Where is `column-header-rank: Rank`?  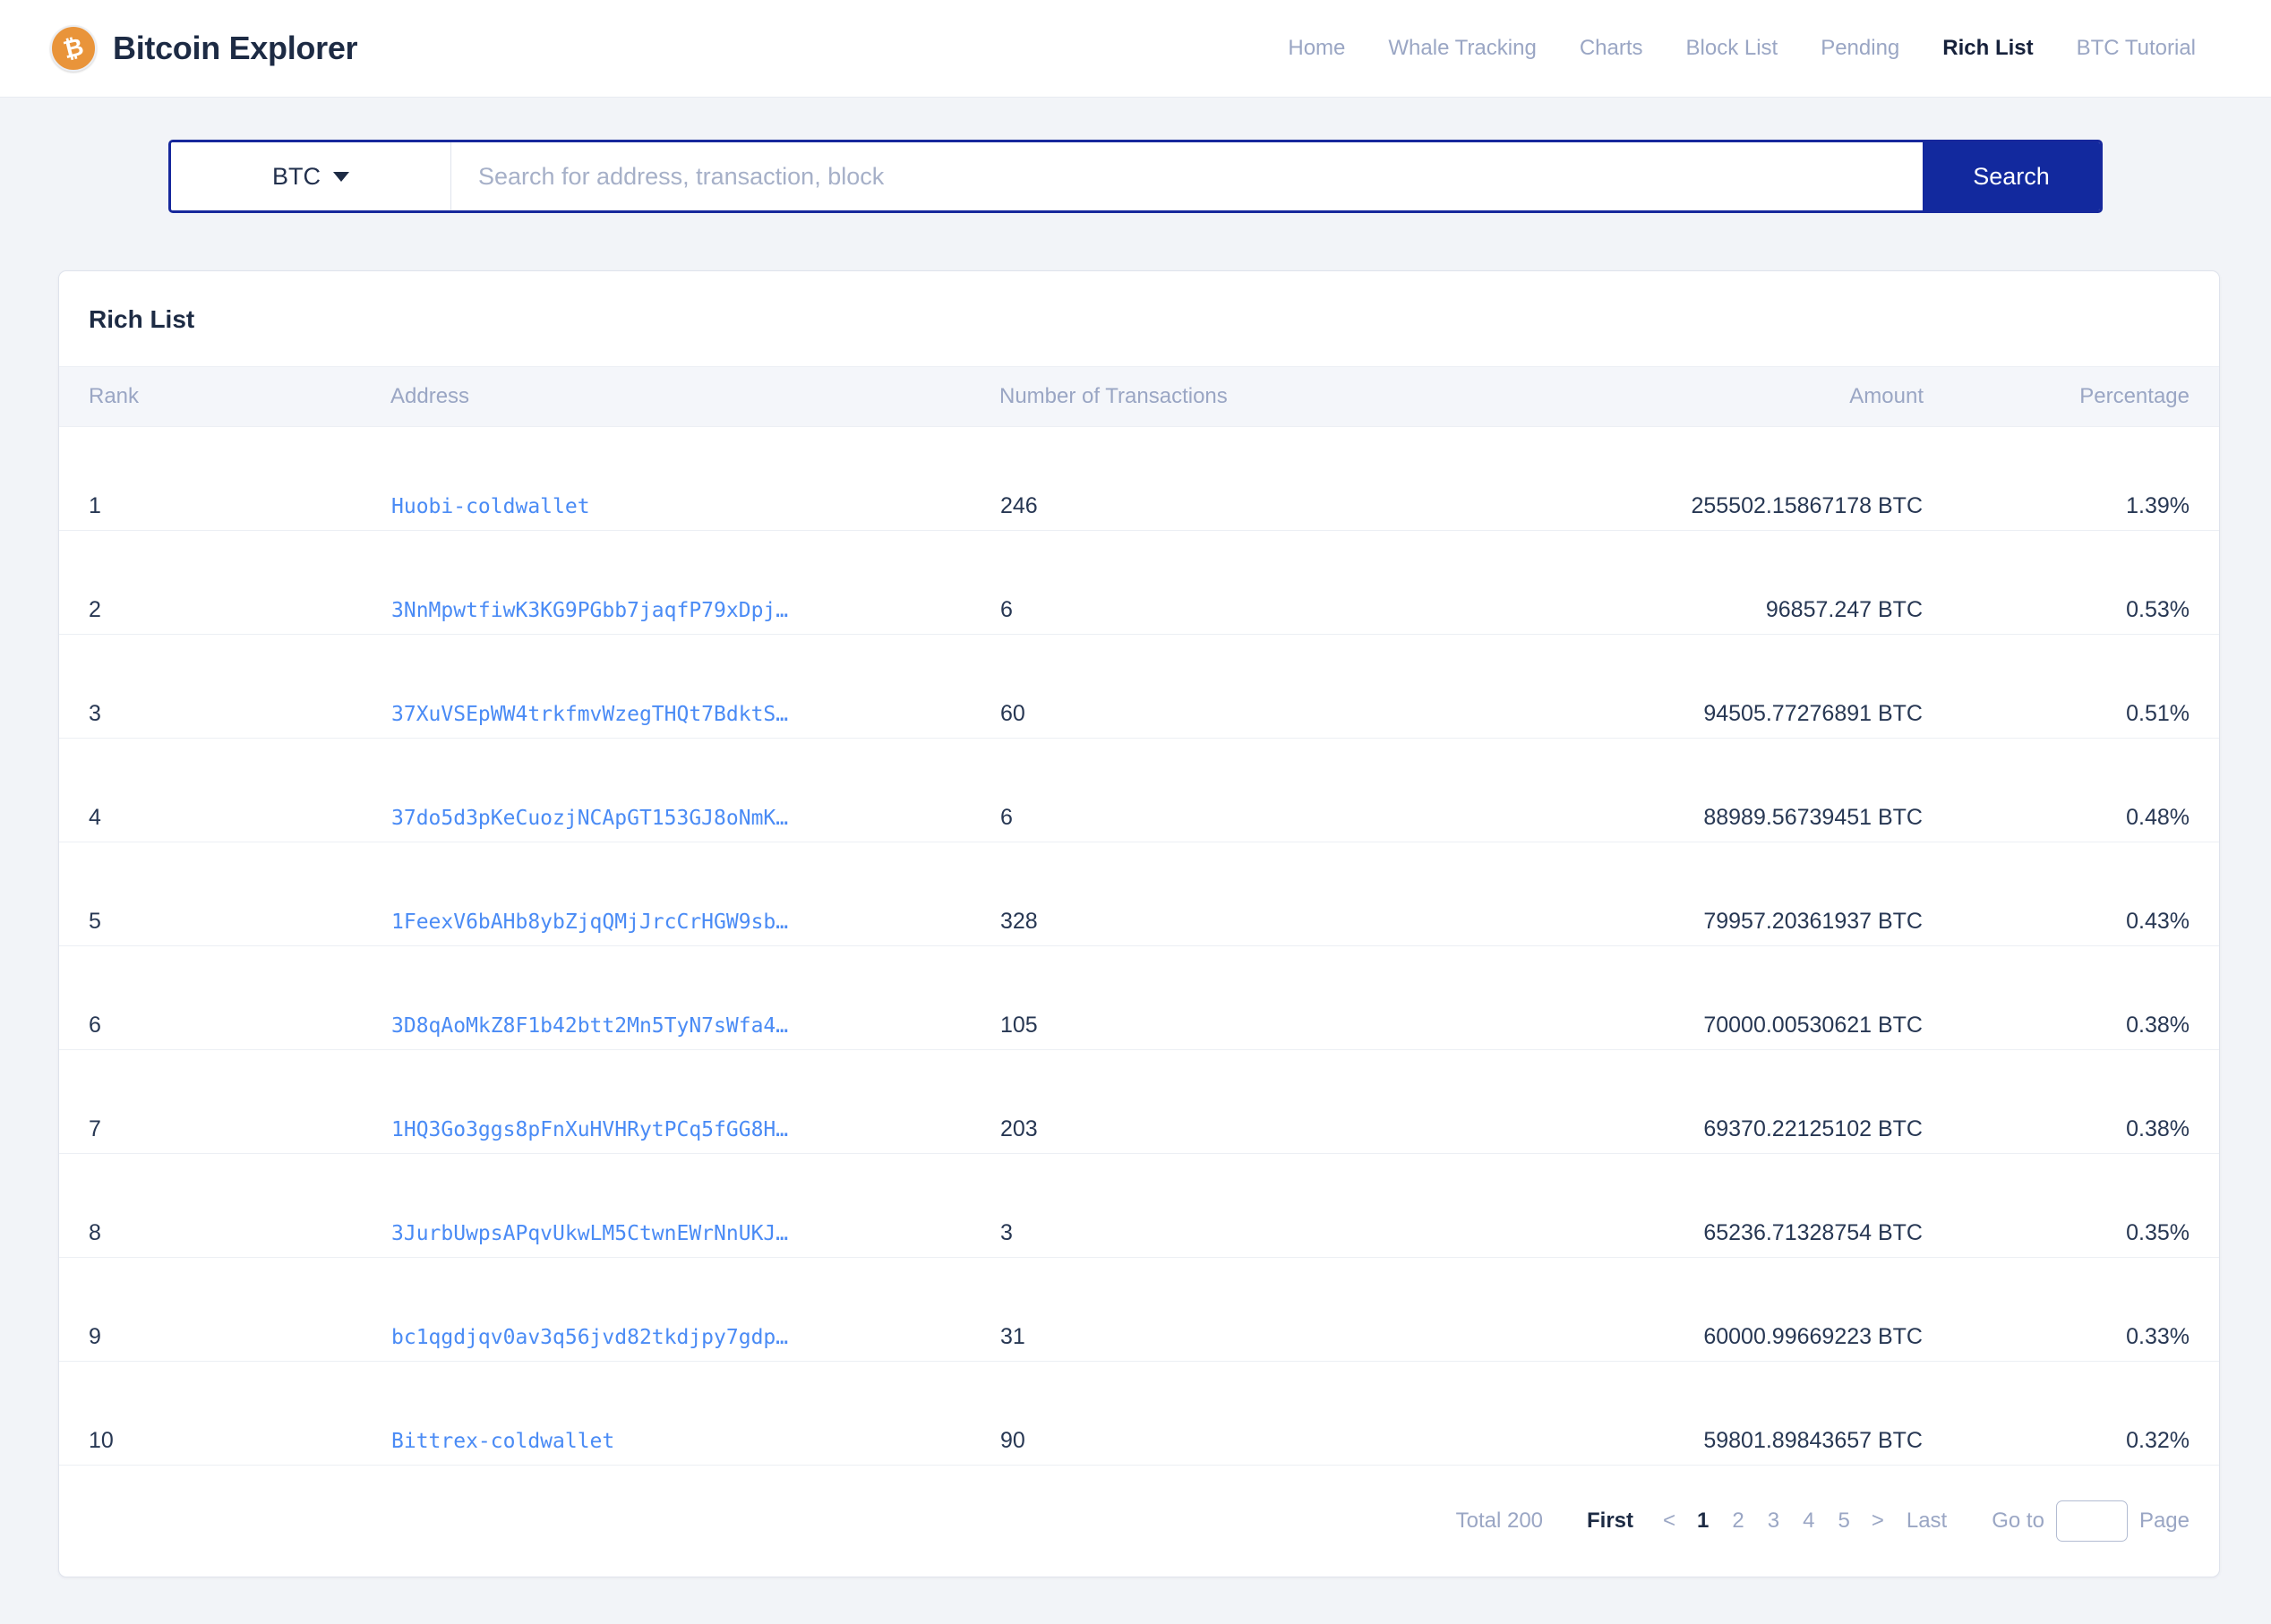 column-header-rank: Rank is located at coordinates (224, 396).